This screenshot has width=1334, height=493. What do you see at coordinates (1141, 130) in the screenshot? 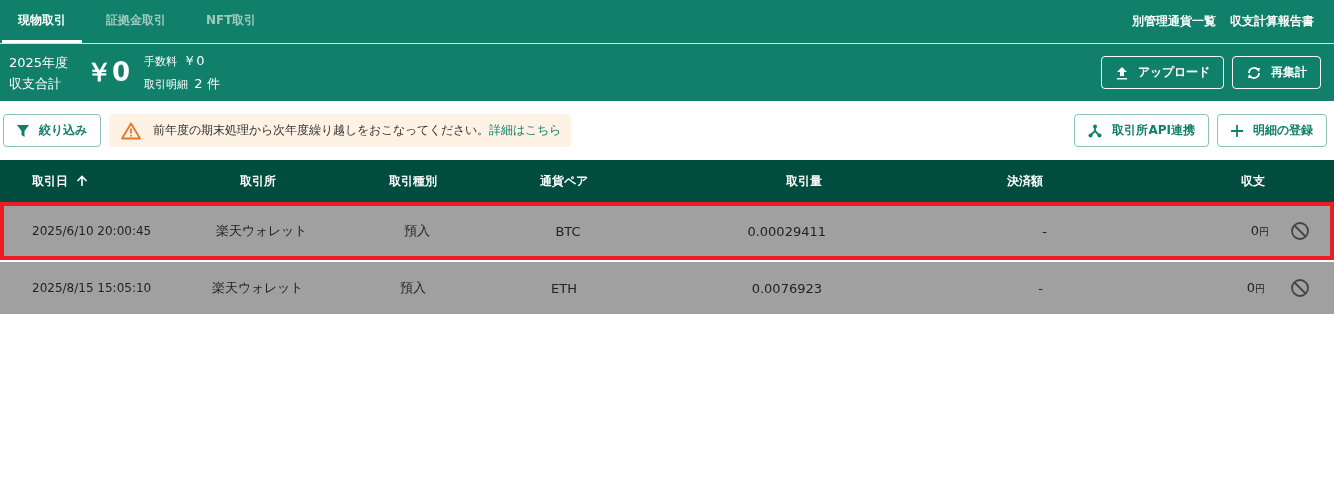
I see `api-link-button: 取引所API連携` at bounding box center [1141, 130].